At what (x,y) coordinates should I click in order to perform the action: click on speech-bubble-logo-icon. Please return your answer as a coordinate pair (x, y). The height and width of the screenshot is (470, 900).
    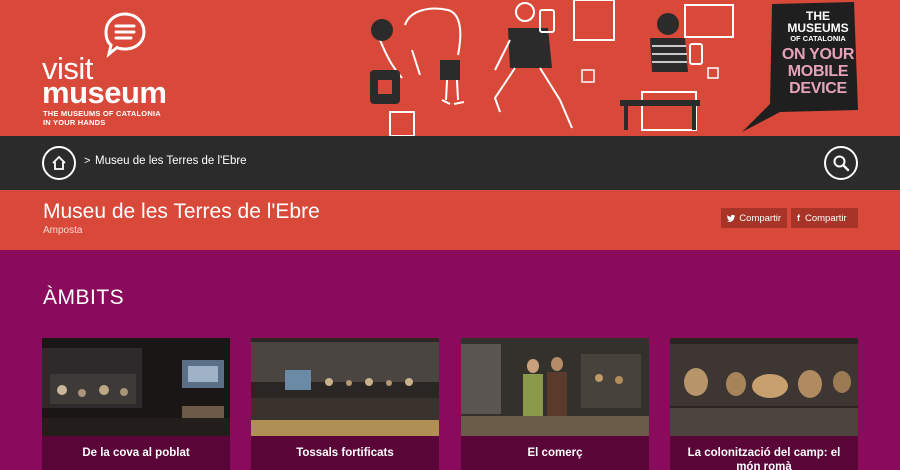
    Looking at the image, I should click on (125, 35).